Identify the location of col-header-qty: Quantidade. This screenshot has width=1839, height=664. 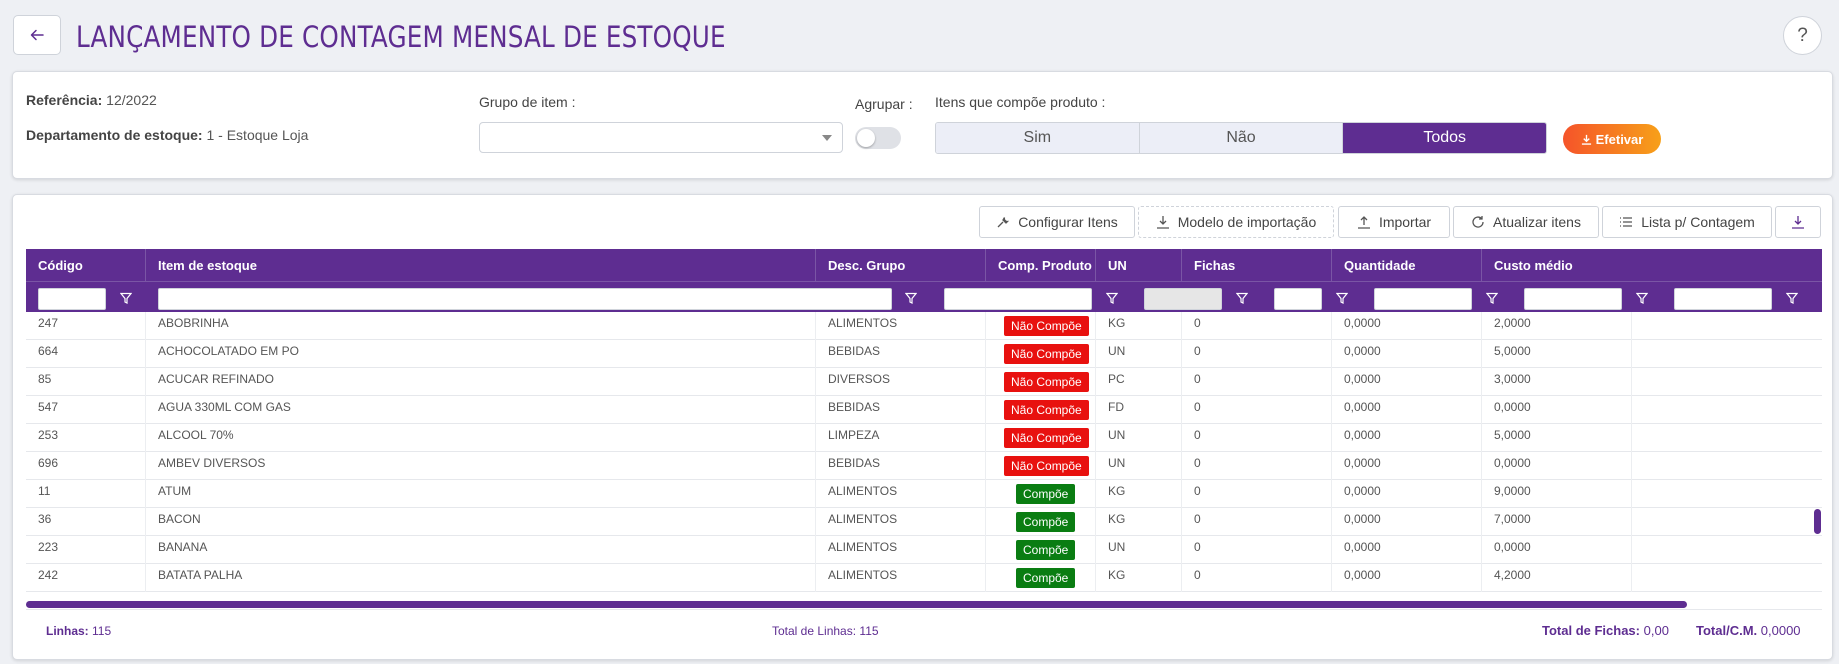
(1407, 265).